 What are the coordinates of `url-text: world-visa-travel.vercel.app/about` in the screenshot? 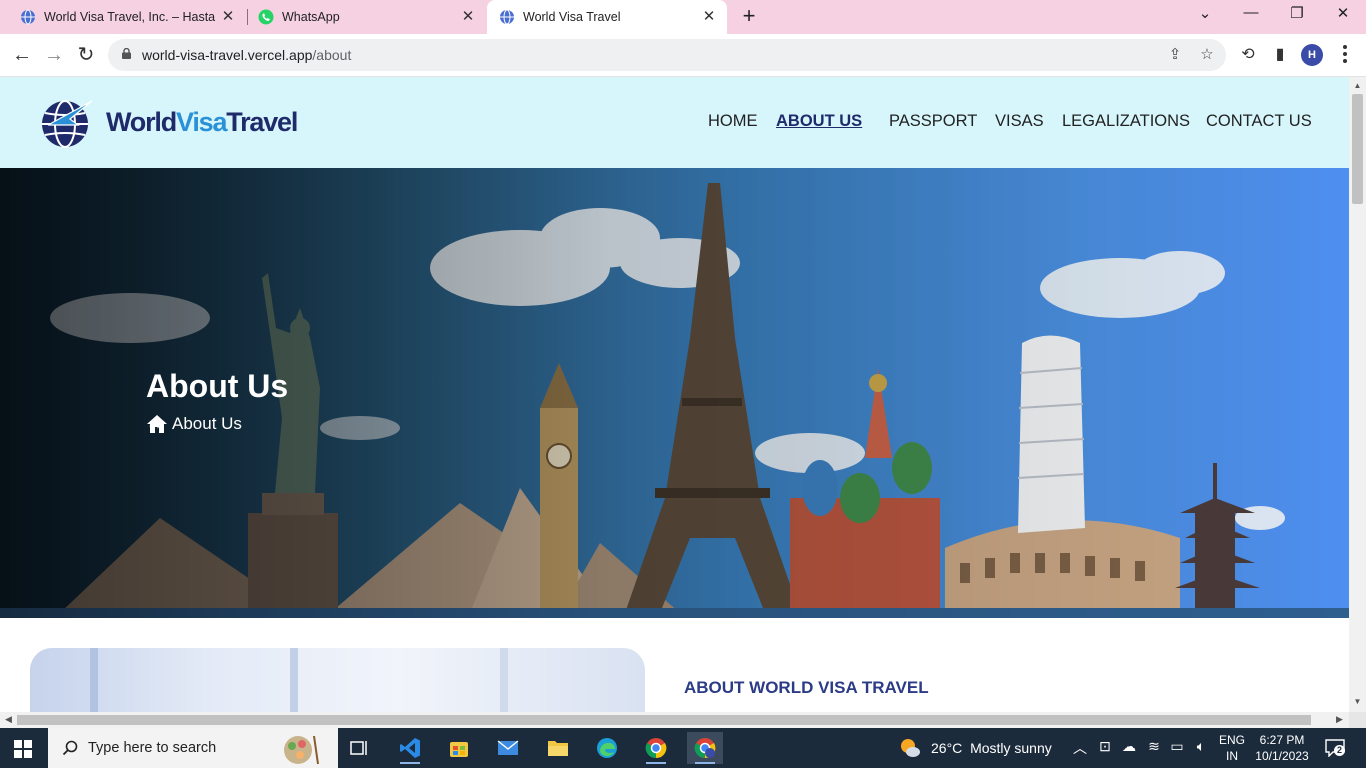 It's located at (246, 55).